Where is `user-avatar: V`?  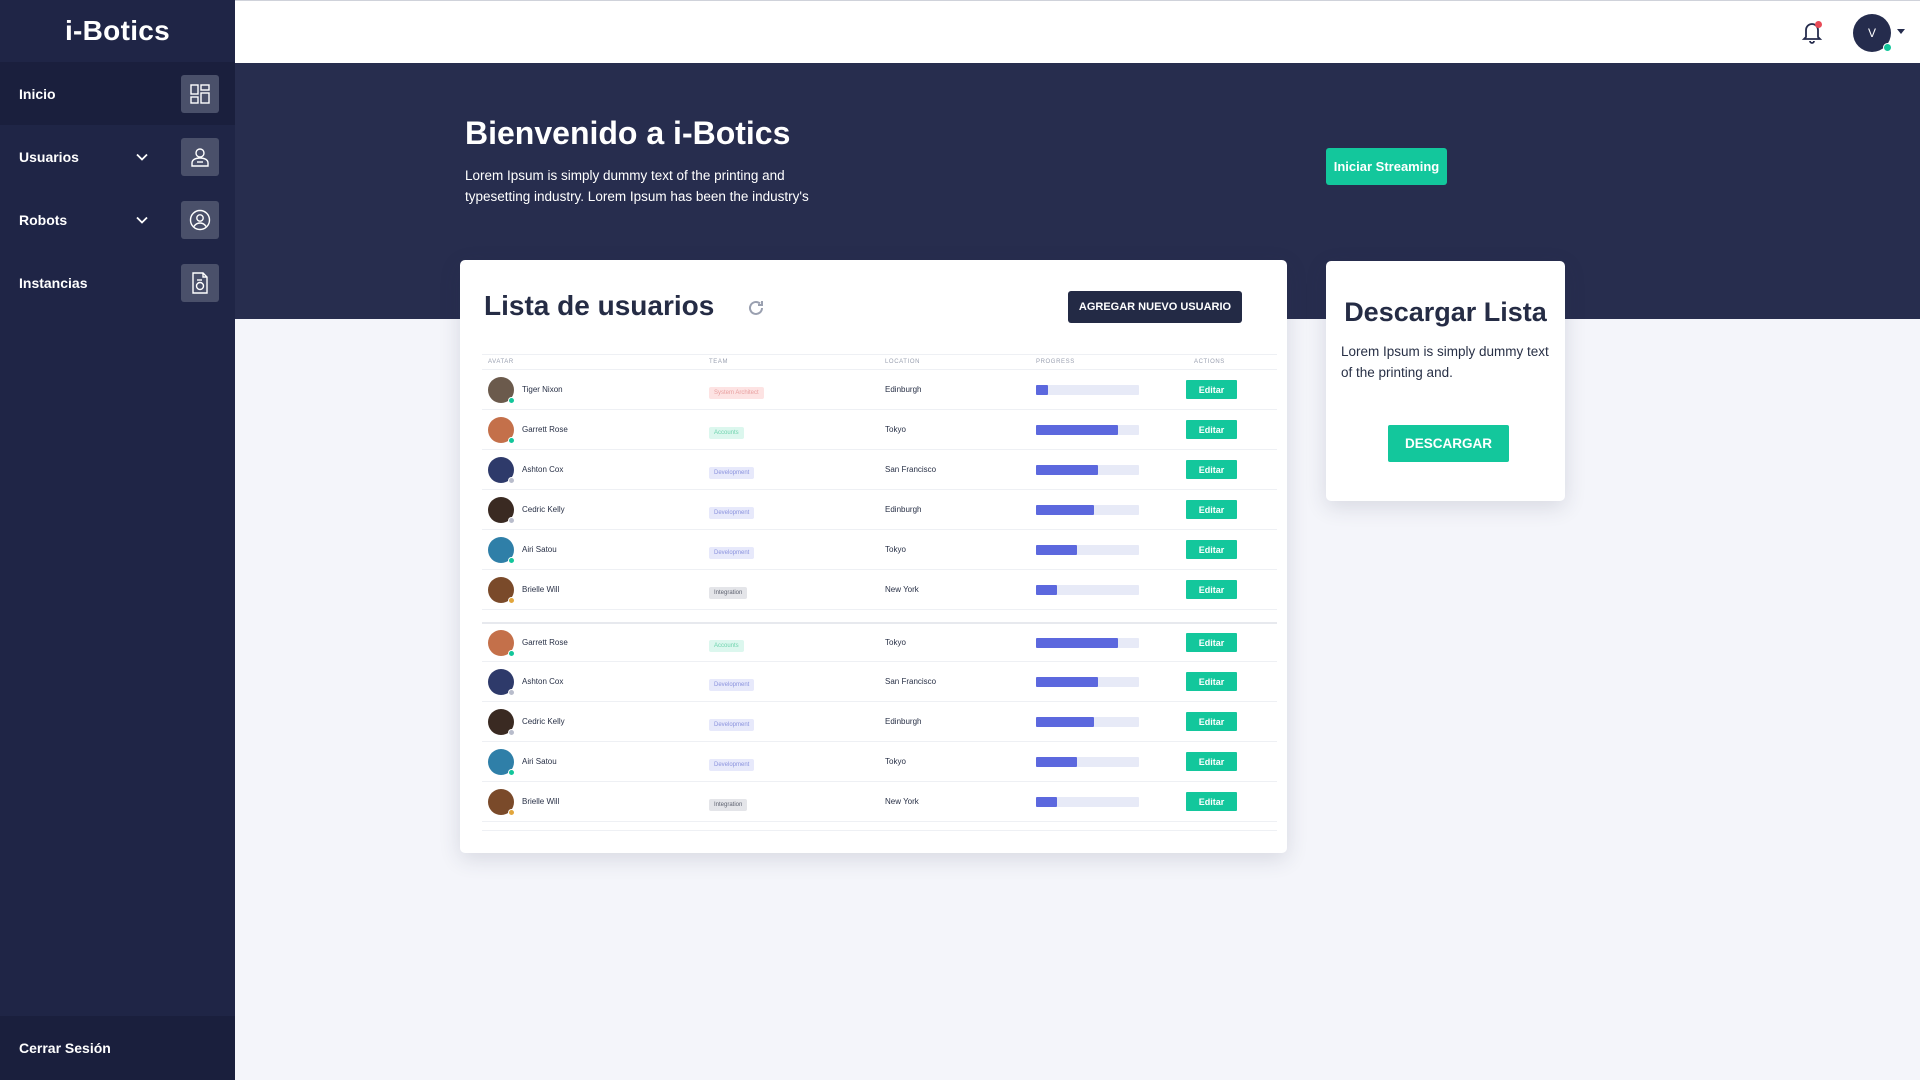 user-avatar: V is located at coordinates (1872, 33).